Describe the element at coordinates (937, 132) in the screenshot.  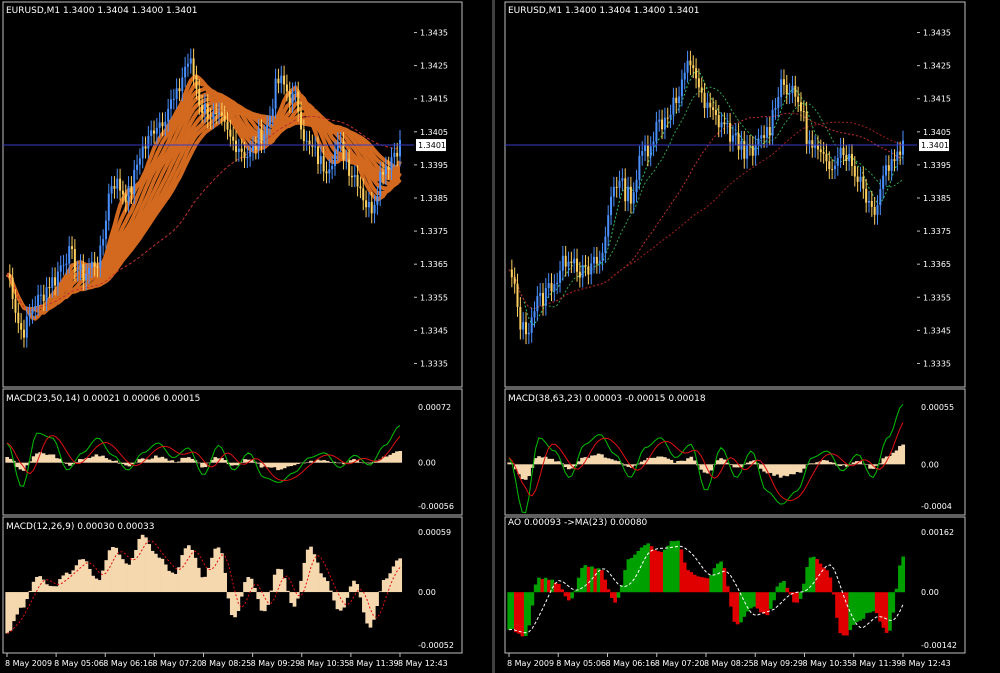
I see `y-tick-label: 1.3405` at that location.